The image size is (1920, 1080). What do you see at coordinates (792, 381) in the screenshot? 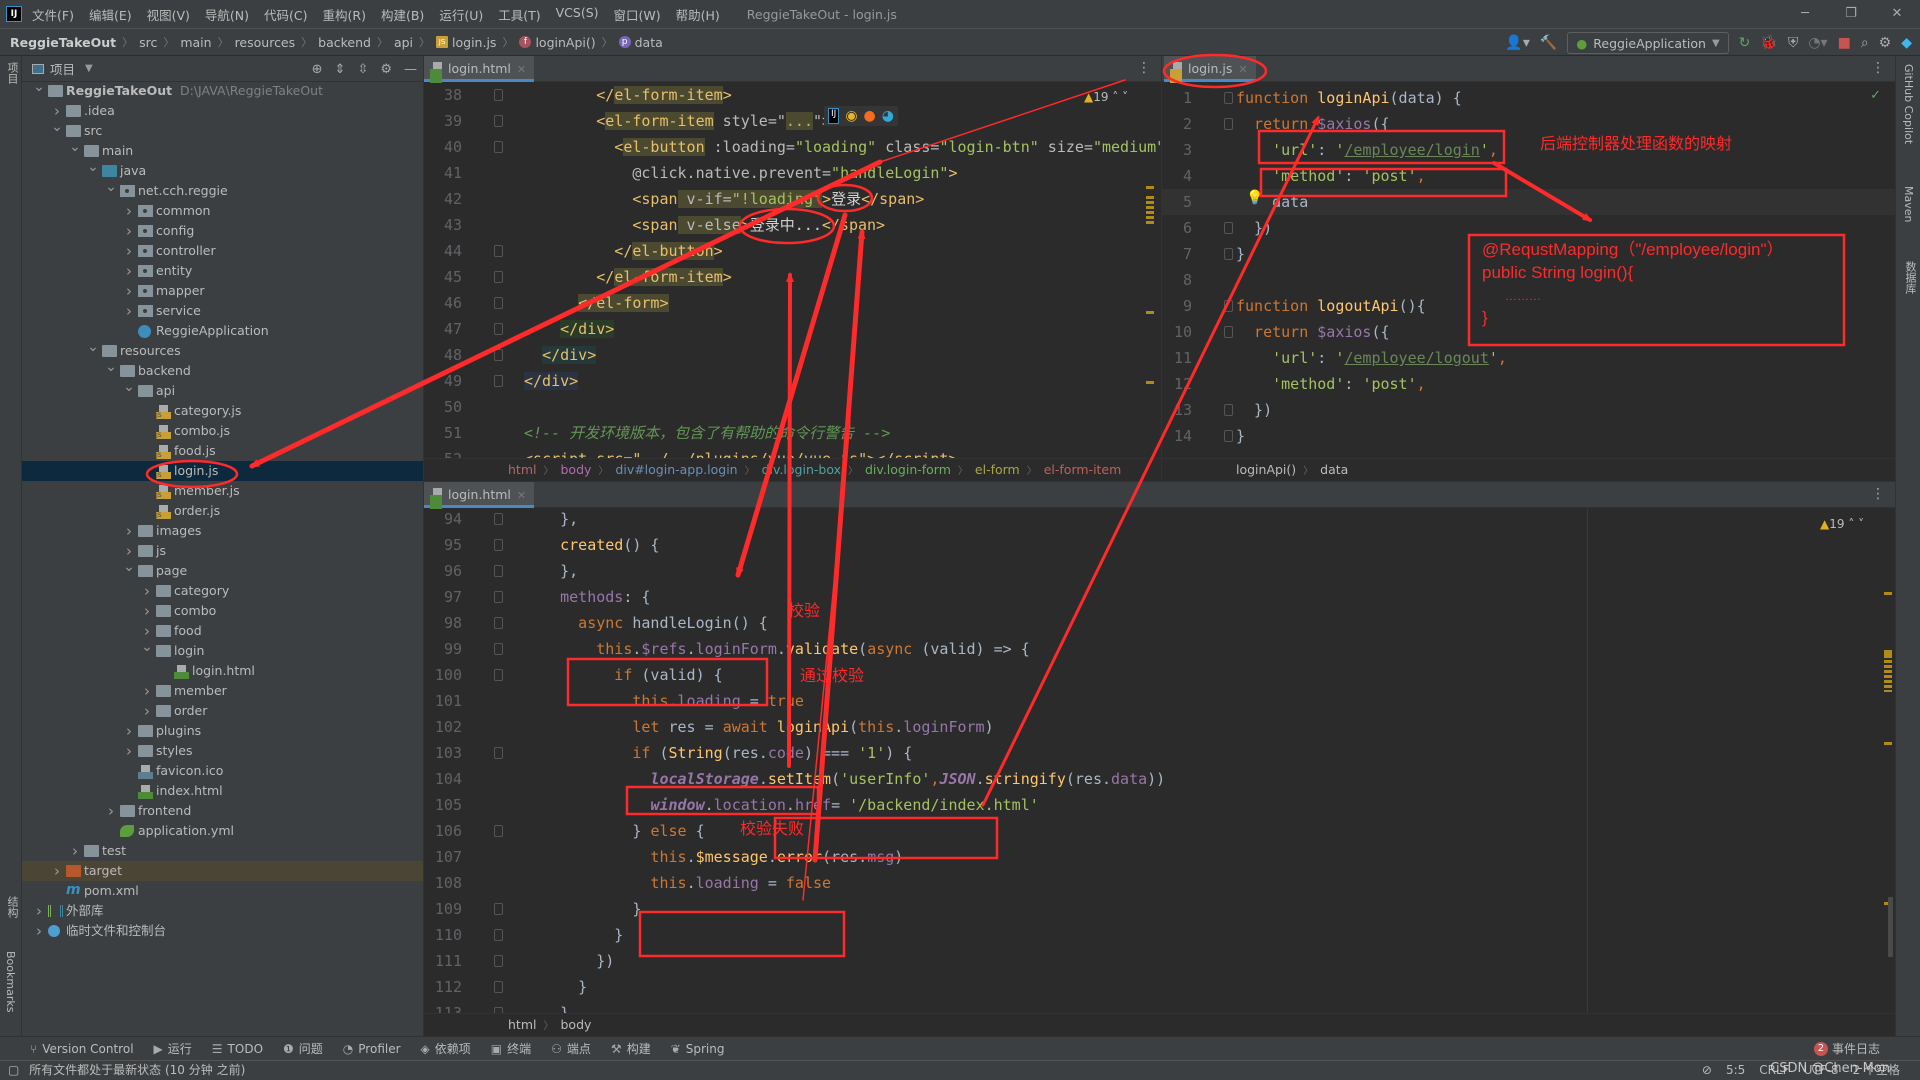
I see `code-line: 49 </div>` at bounding box center [792, 381].